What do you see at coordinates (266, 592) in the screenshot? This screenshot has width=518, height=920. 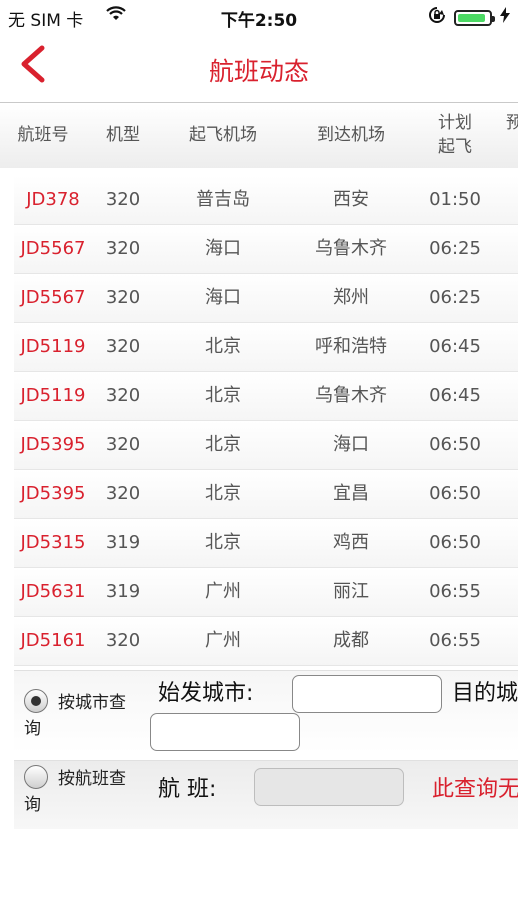 I see `flight-row: JD5631 319 广州 丽江 06:55` at bounding box center [266, 592].